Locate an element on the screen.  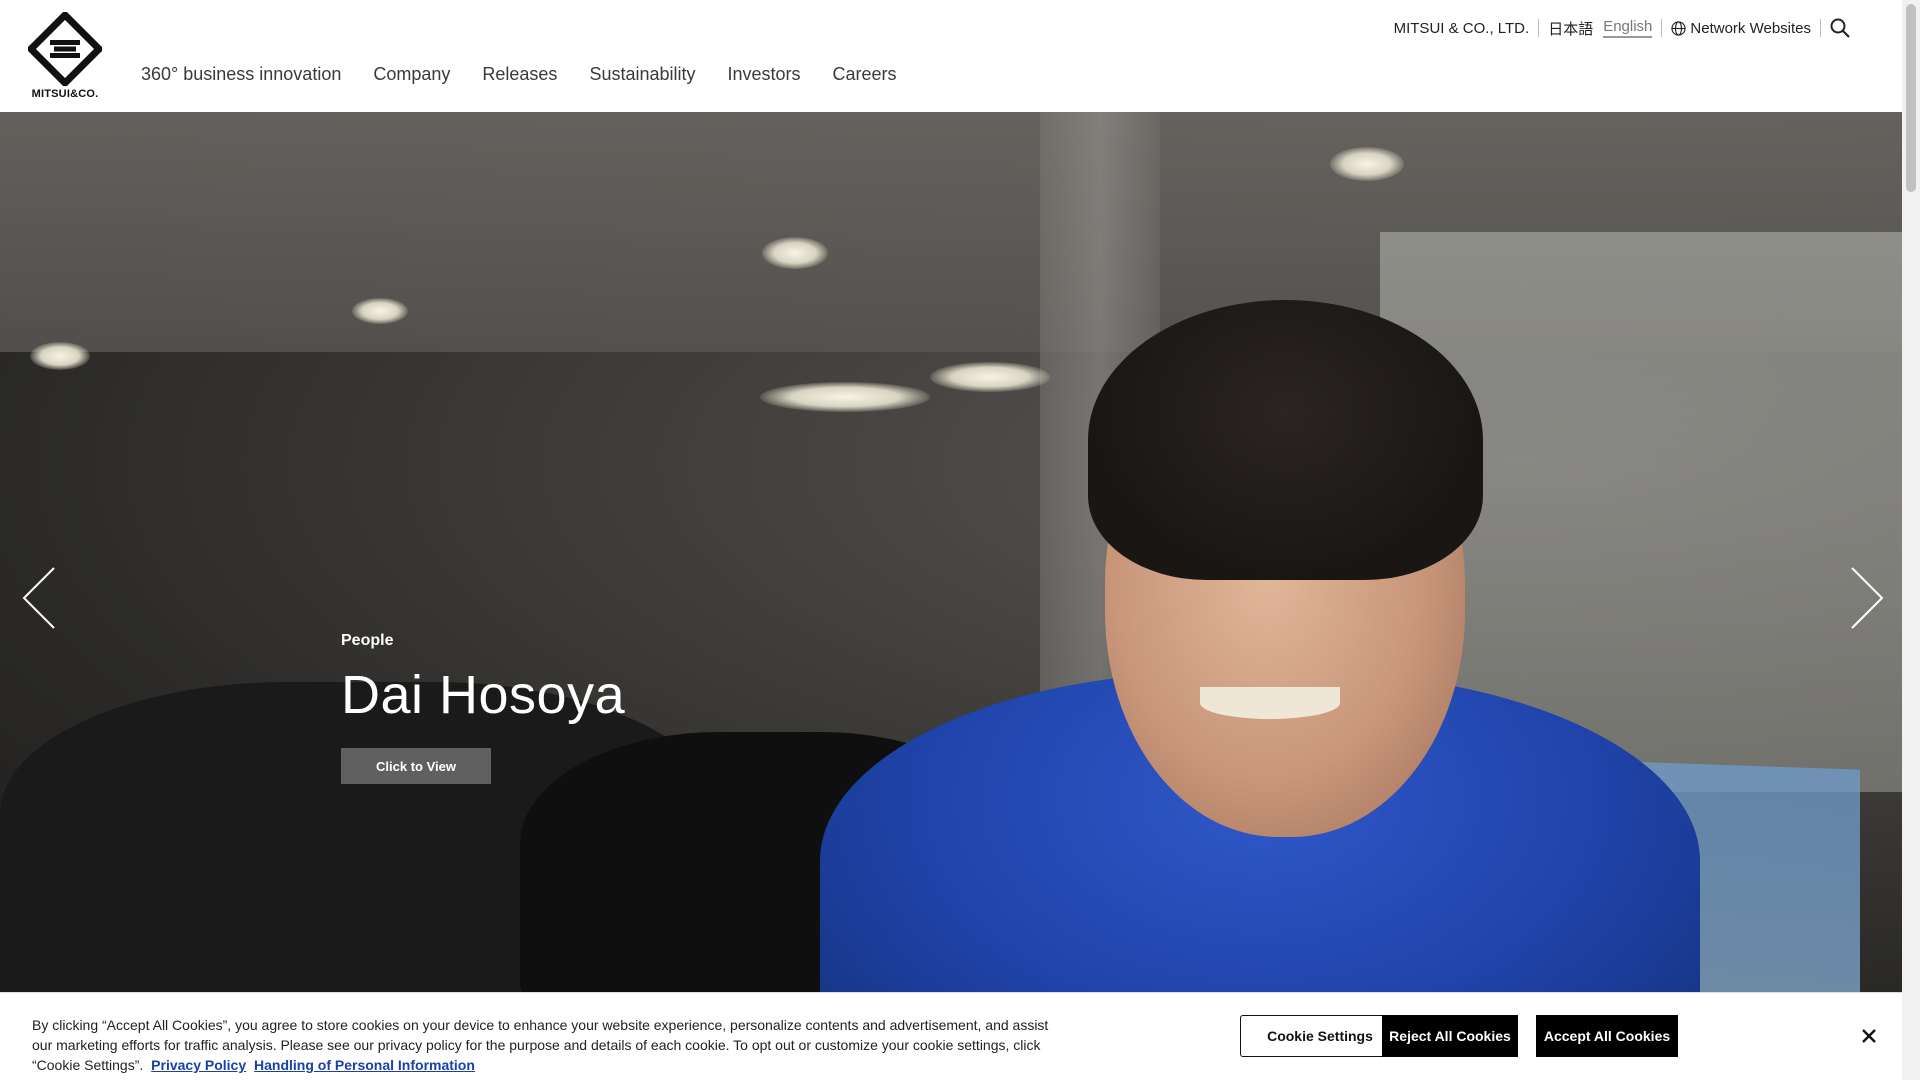
cookie-close-button is located at coordinates (1869, 1036).